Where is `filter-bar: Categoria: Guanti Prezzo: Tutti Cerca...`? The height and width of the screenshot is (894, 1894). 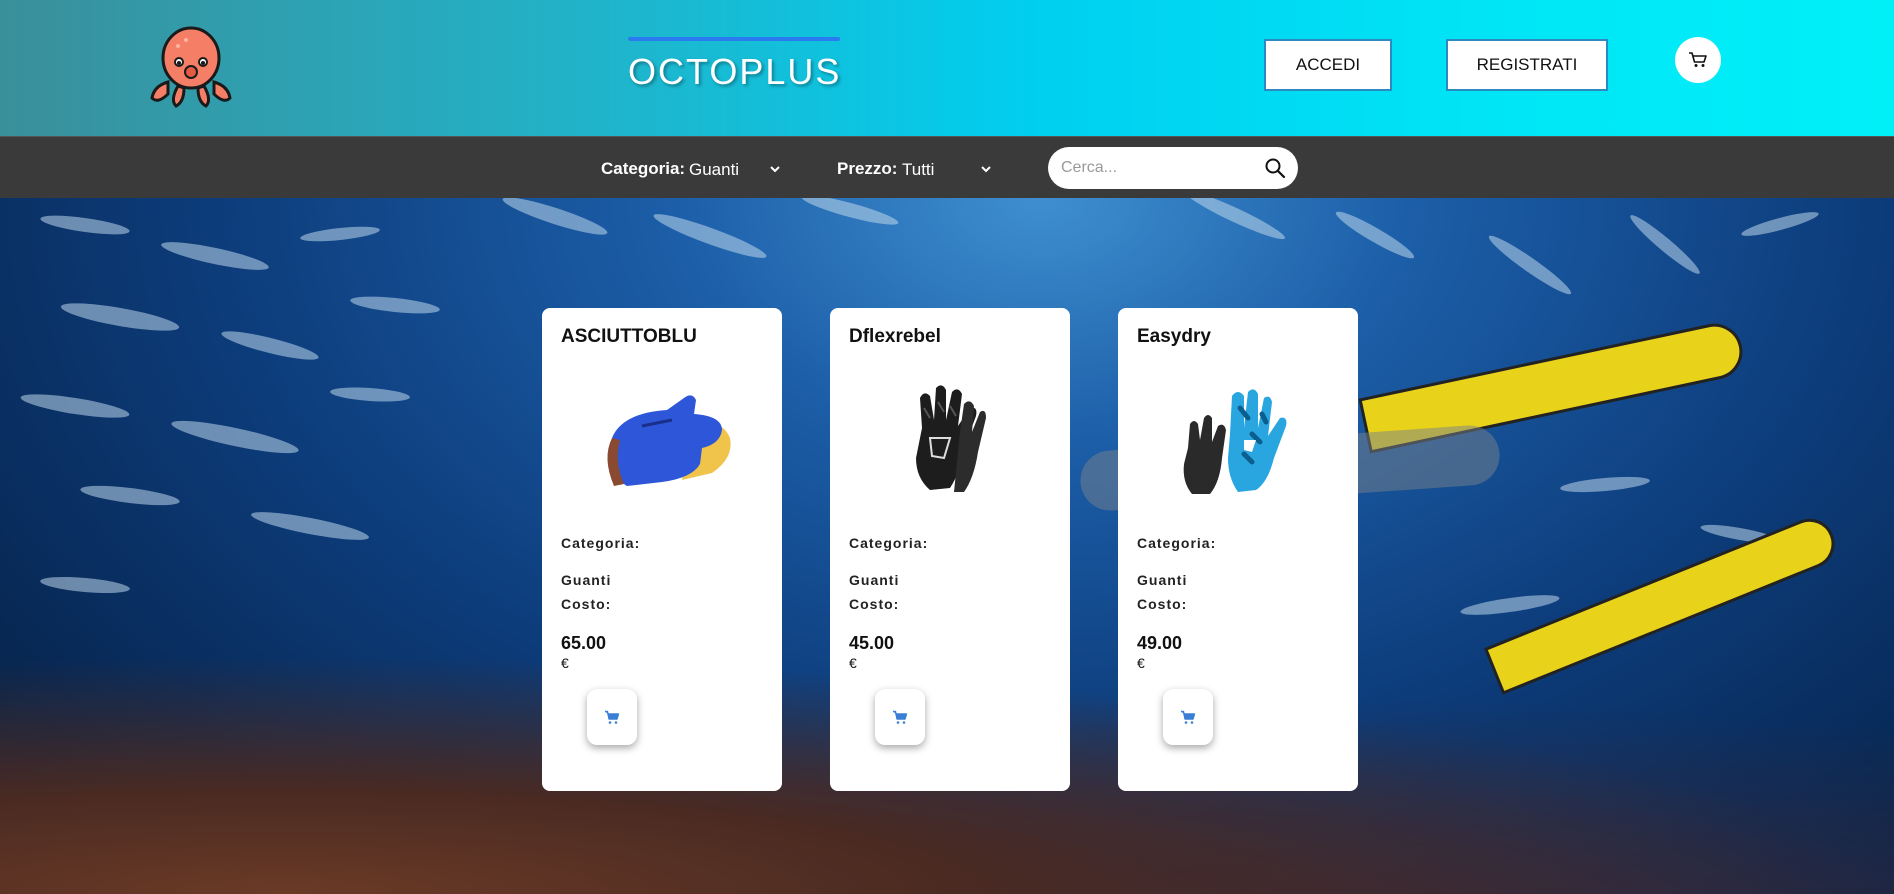 filter-bar: Categoria: Guanti Prezzo: Tutti Cerca... is located at coordinates (947, 167).